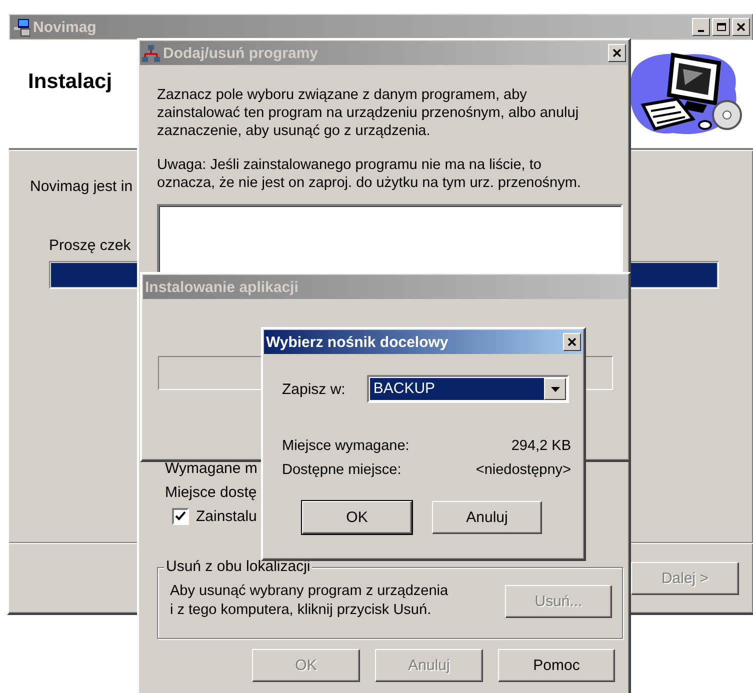  I want to click on minimize-icon, so click(701, 31).